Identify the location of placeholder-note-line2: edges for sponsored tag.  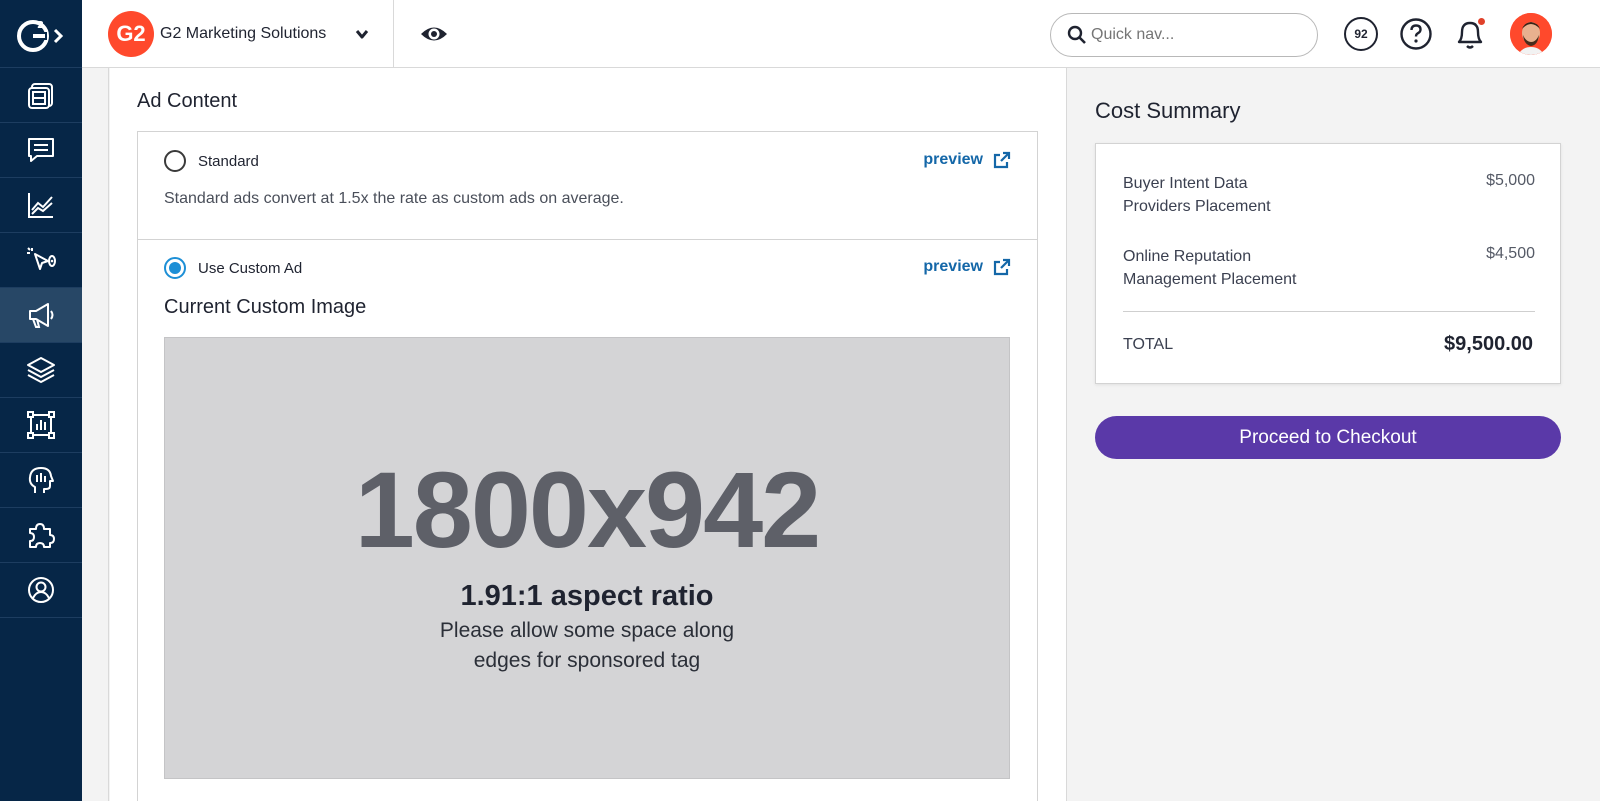
(587, 660).